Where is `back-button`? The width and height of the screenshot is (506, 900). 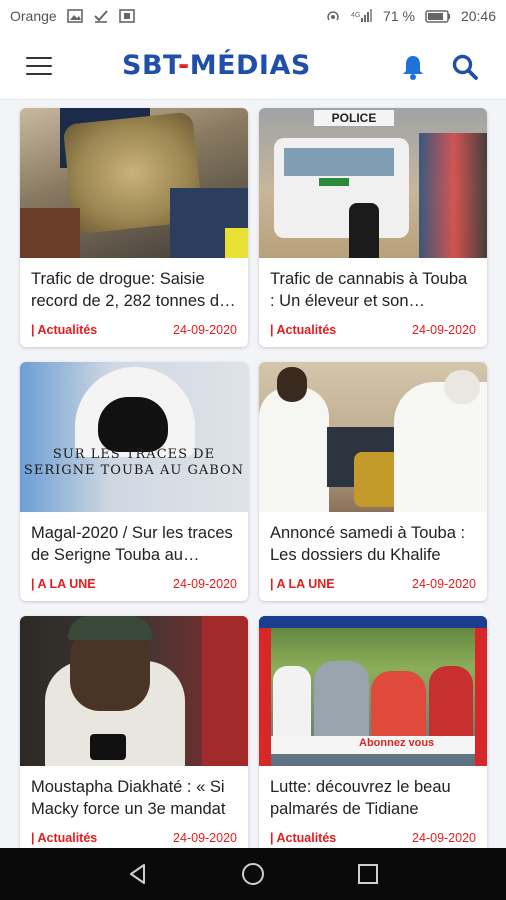 back-button is located at coordinates (138, 874).